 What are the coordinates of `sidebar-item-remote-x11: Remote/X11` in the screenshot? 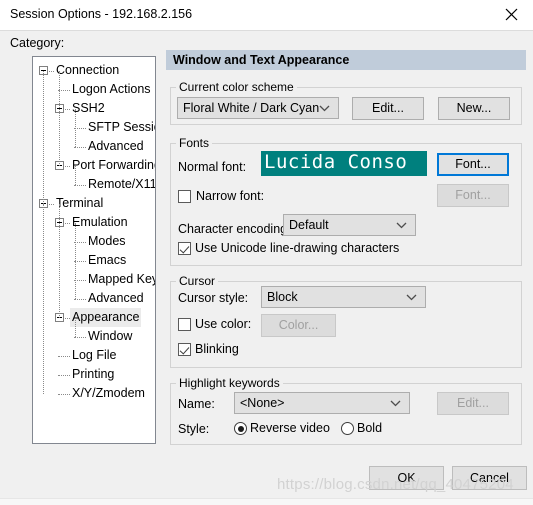 It's located at (94, 184).